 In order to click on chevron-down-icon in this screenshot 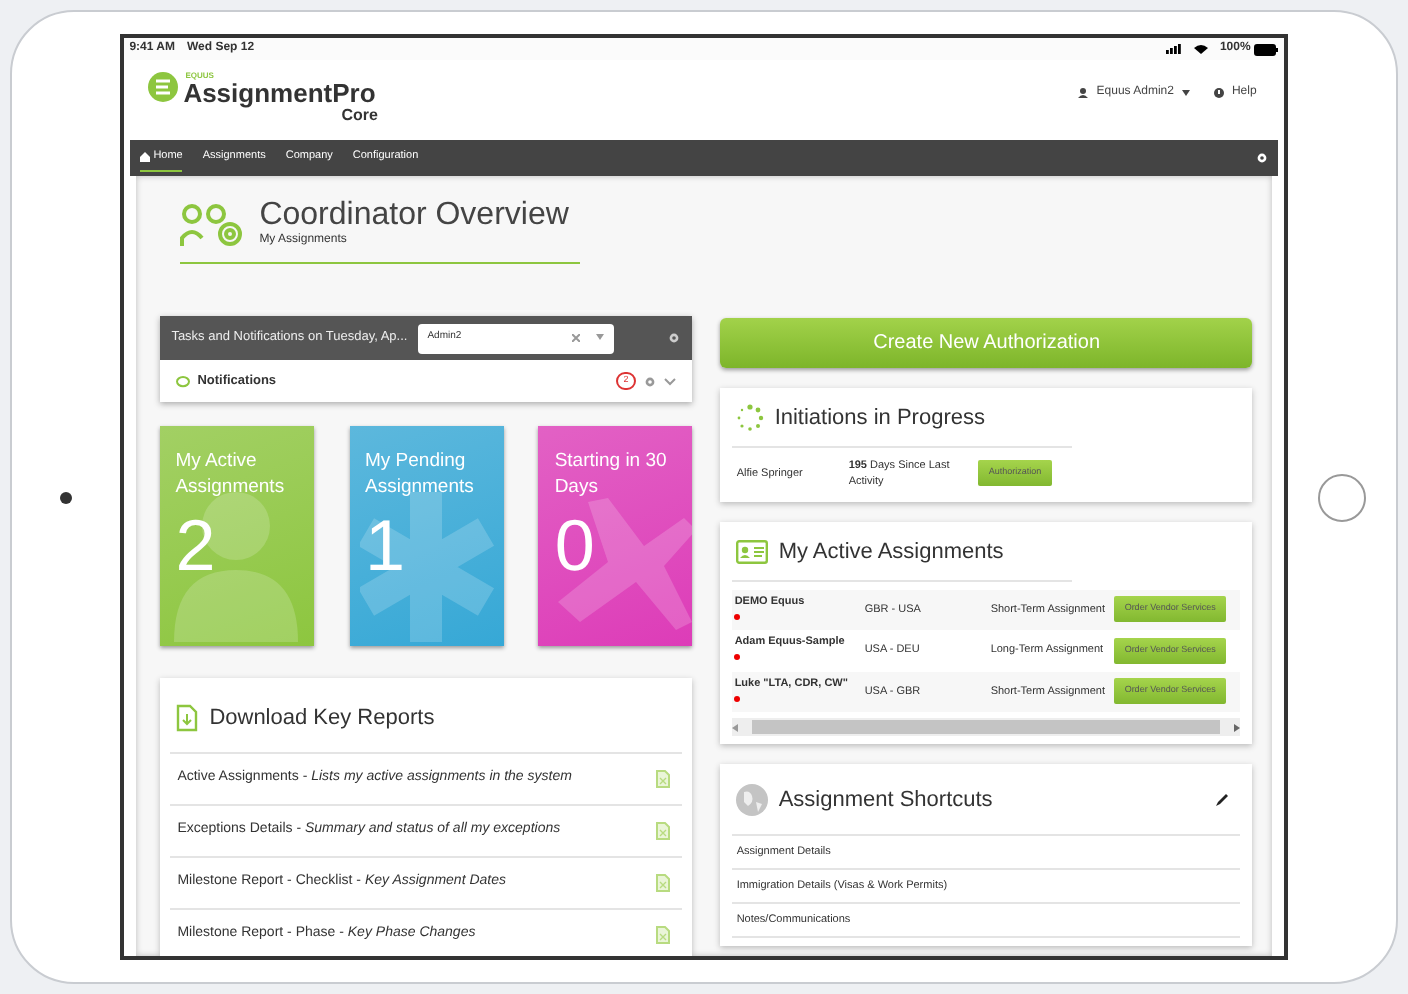, I will do `click(670, 381)`.